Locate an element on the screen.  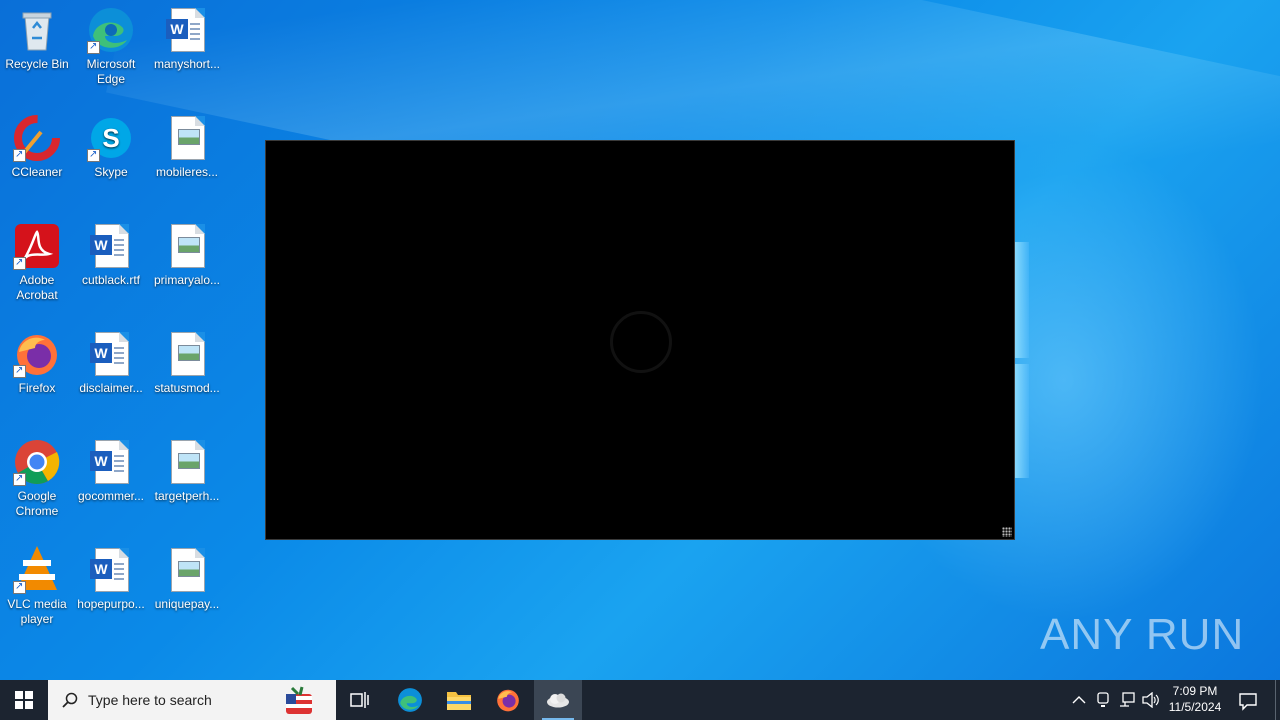
vlc-icon is located at coordinates (37, 570).